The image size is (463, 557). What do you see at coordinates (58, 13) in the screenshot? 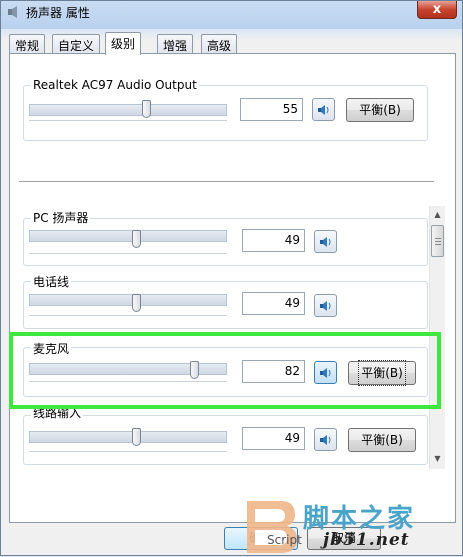
I see `window-title: 扬声器 属性` at bounding box center [58, 13].